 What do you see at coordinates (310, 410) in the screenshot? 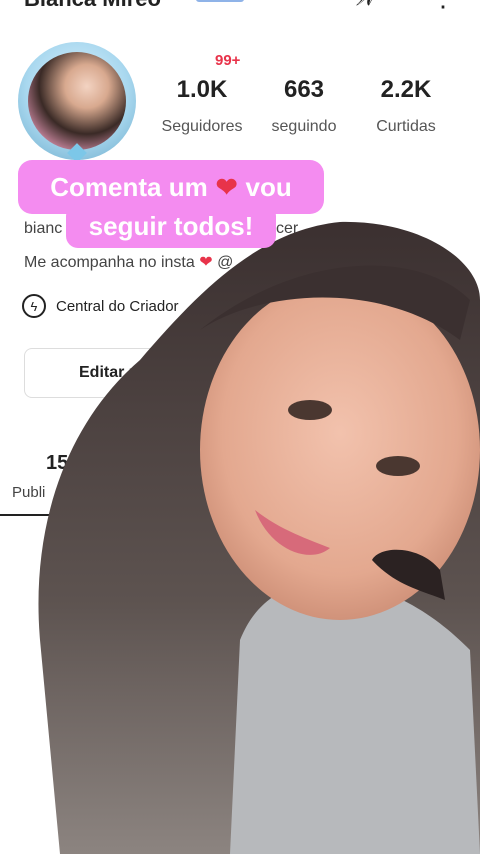
I see `left-eye` at bounding box center [310, 410].